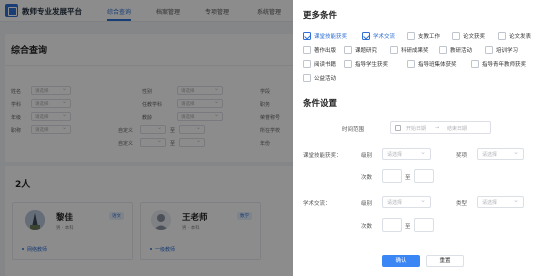  I want to click on checkbox-label: 学术交流, so click(384, 37).